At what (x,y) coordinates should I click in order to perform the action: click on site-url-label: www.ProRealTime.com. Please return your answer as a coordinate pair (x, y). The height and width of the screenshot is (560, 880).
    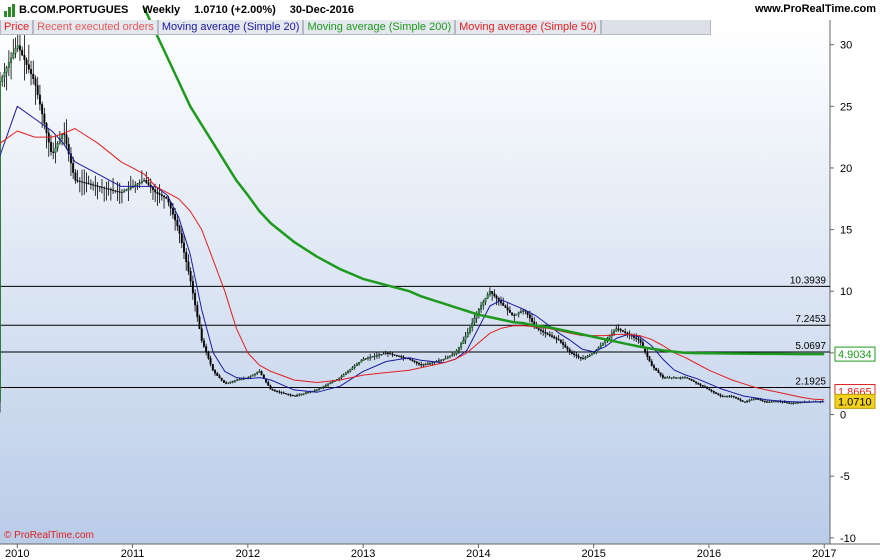
    Looking at the image, I should click on (815, 9).